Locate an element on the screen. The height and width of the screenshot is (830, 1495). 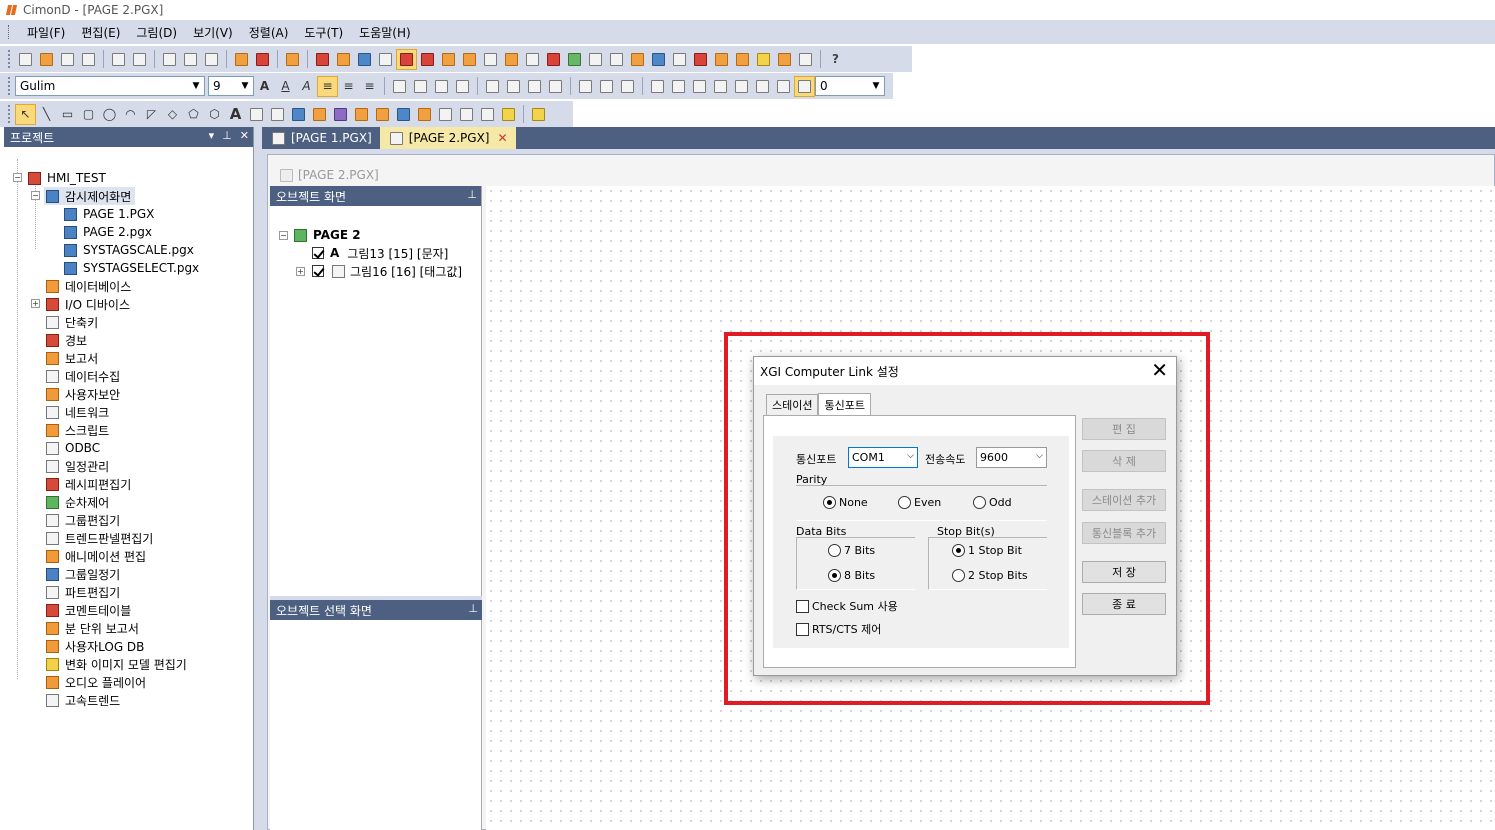
help-icon: ? is located at coordinates (835, 59).